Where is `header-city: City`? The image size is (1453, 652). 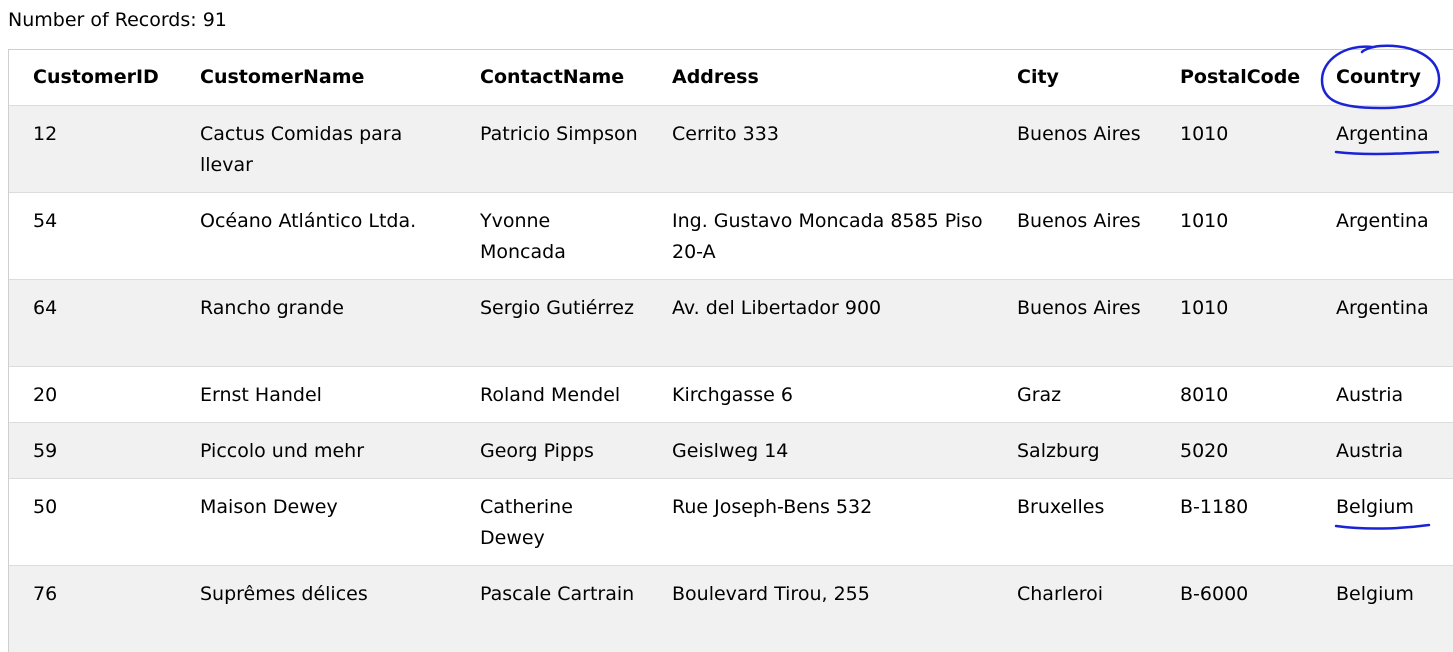
header-city: City is located at coordinates (1038, 77).